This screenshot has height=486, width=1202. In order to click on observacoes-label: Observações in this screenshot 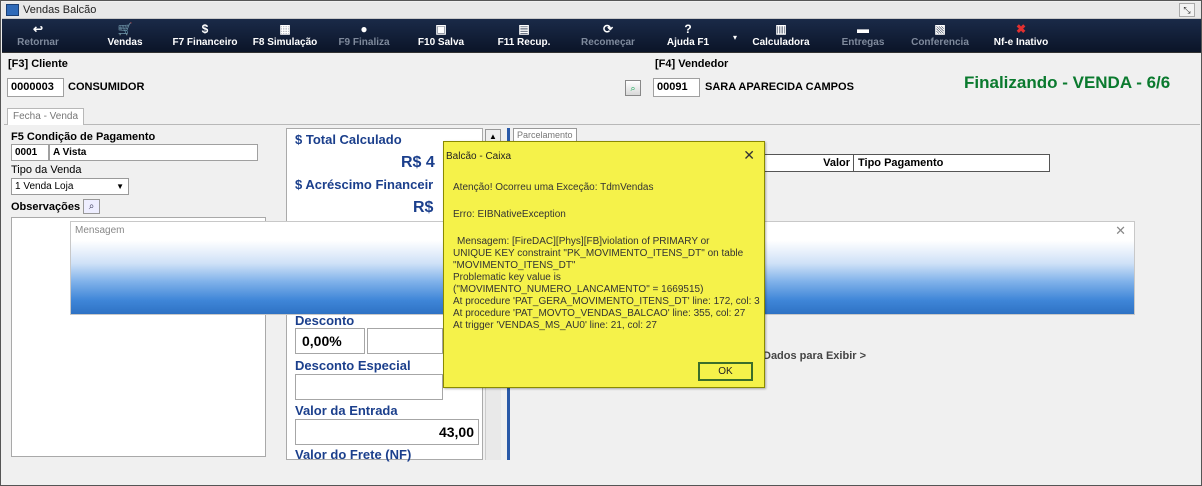, I will do `click(46, 207)`.